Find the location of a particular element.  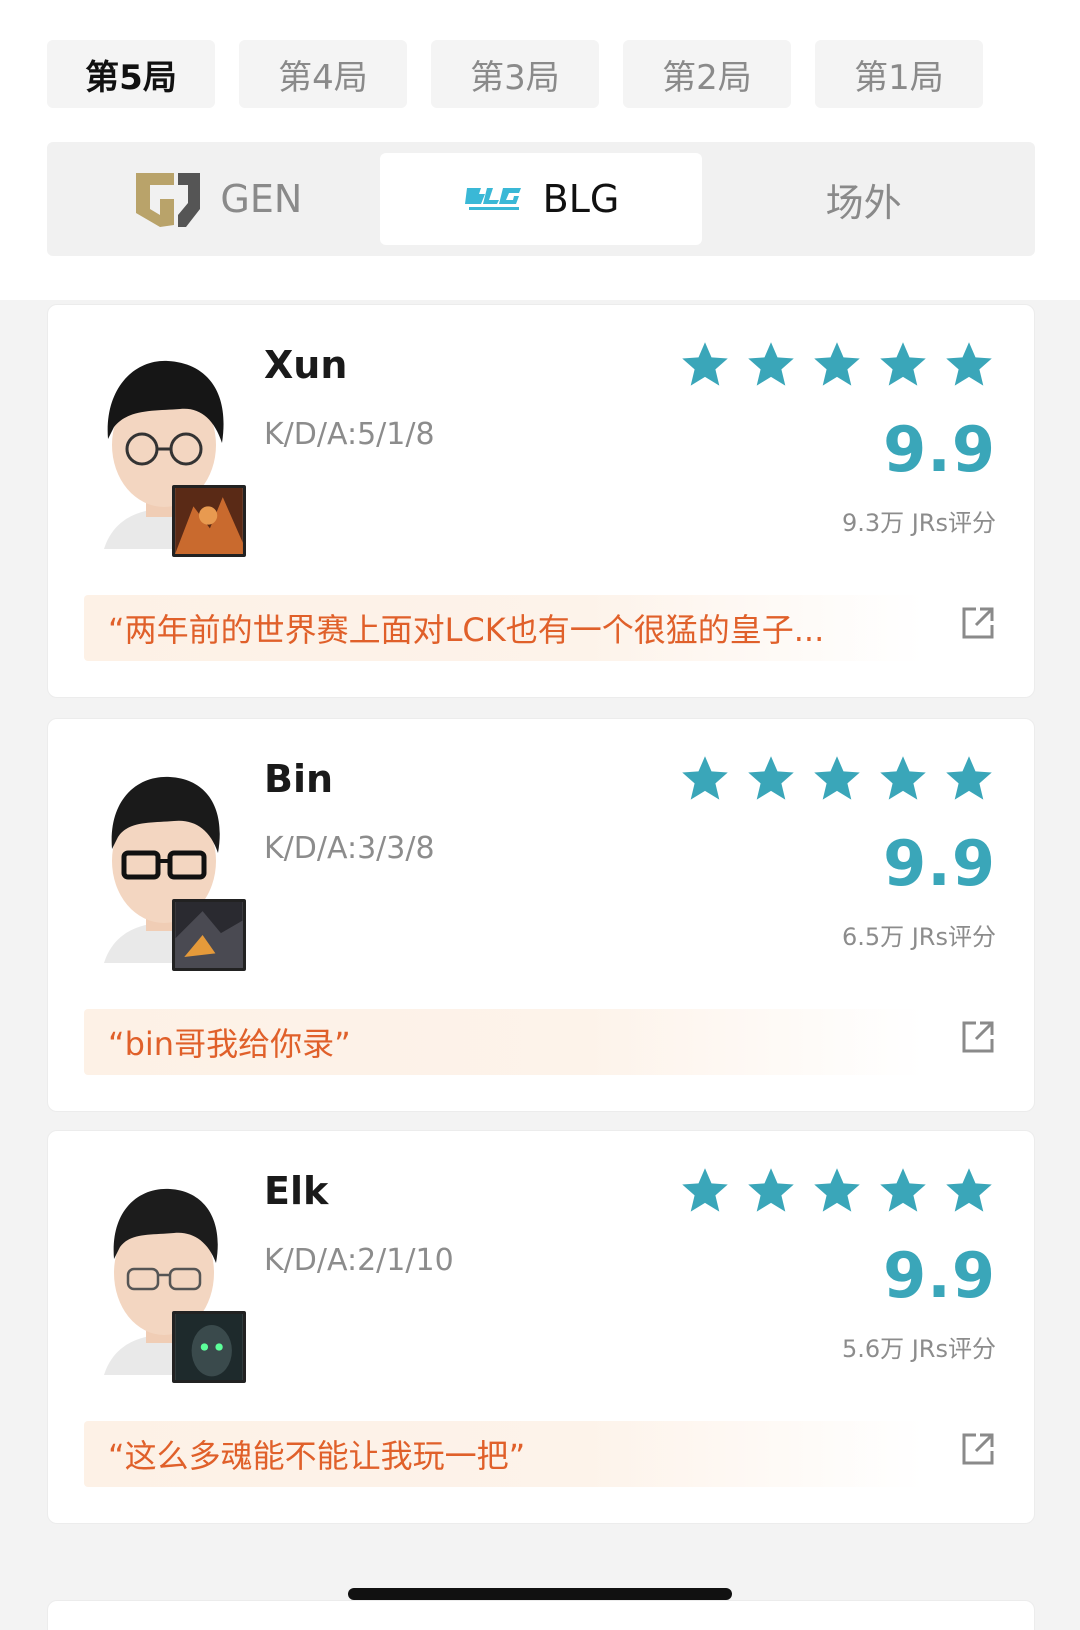

tab-round-3: 第3局 is located at coordinates (515, 74).